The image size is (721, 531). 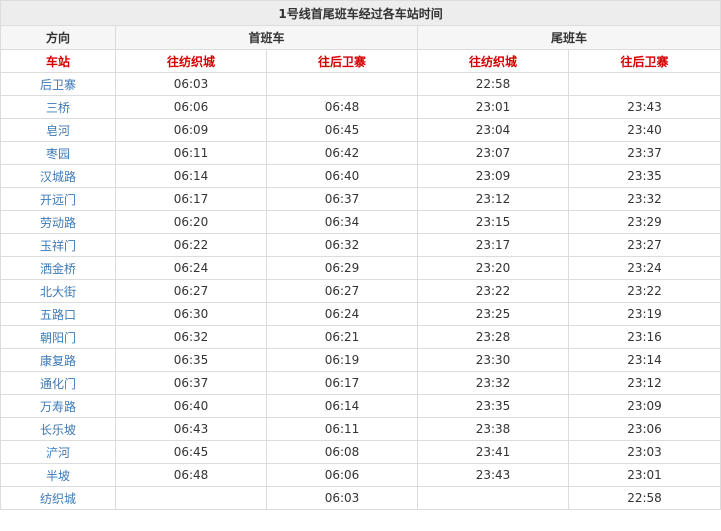 What do you see at coordinates (342, 452) in the screenshot?
I see `first-to-houweizhai-time: 06:08` at bounding box center [342, 452].